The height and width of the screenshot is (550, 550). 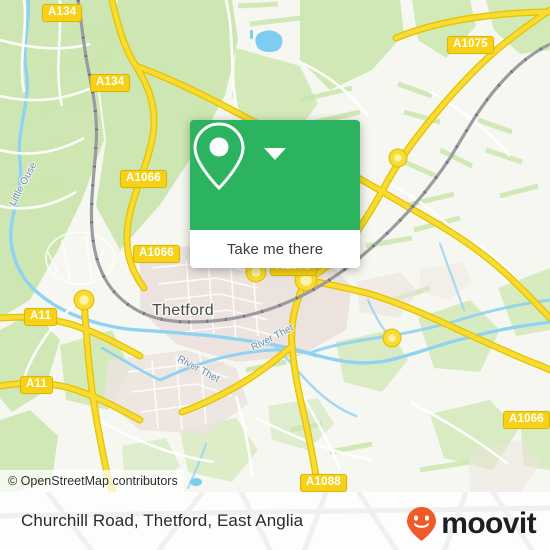 I want to click on popup-pointer-tail, so click(x=275, y=154).